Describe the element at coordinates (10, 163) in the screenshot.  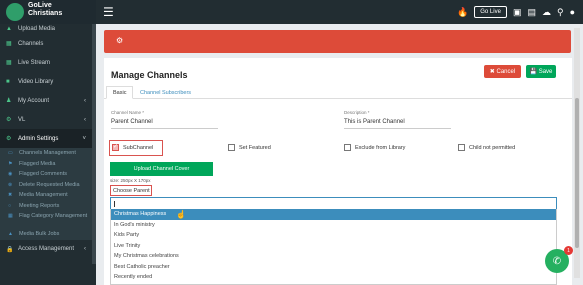
I see `flag-icon: ⚑` at that location.